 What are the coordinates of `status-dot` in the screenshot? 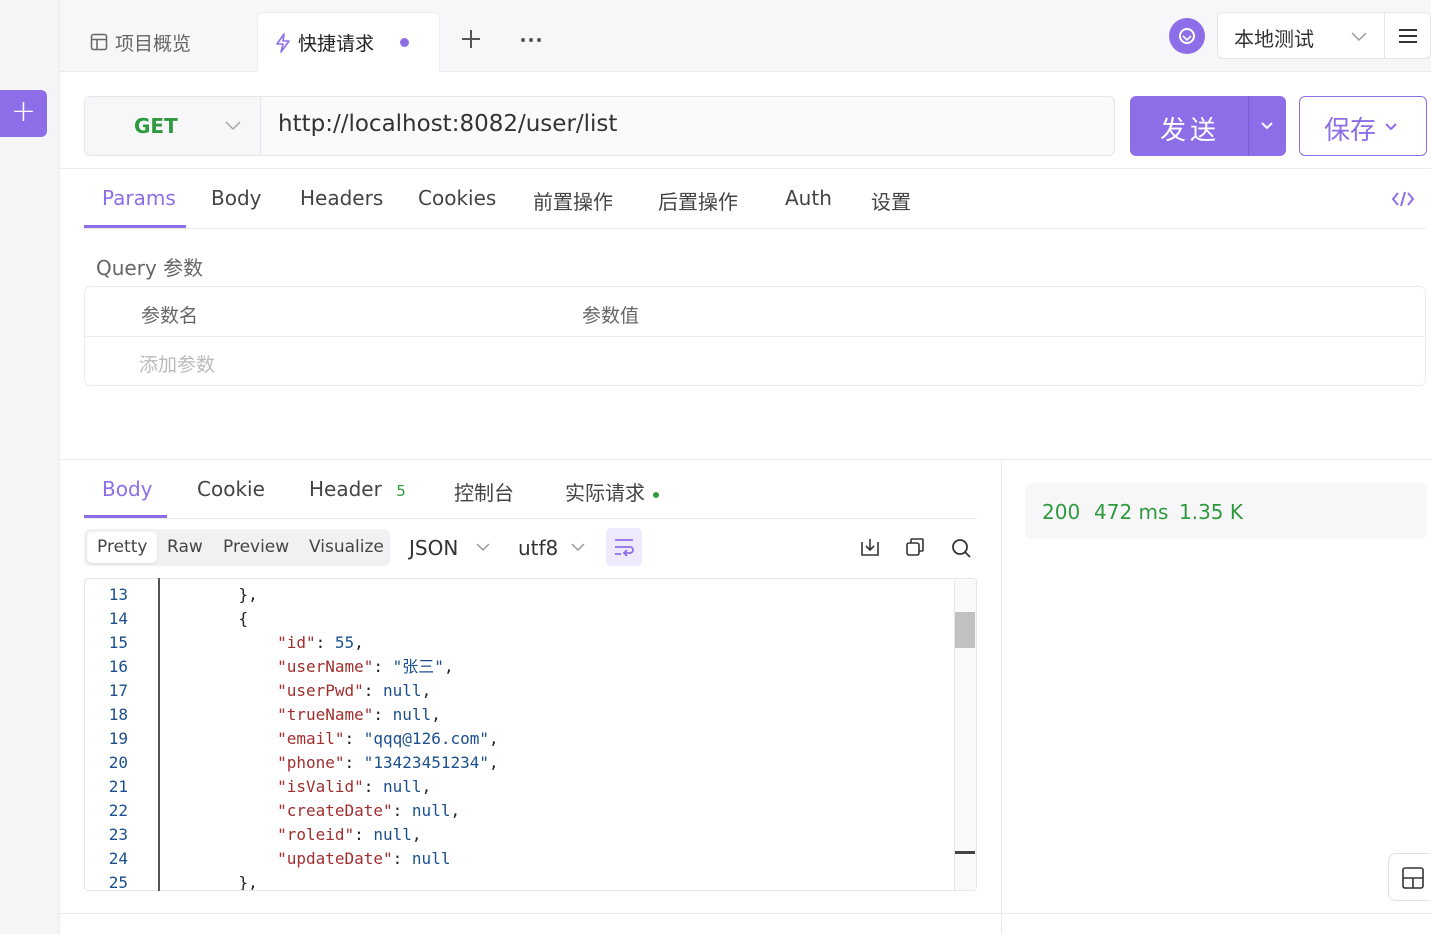 It's located at (656, 494).